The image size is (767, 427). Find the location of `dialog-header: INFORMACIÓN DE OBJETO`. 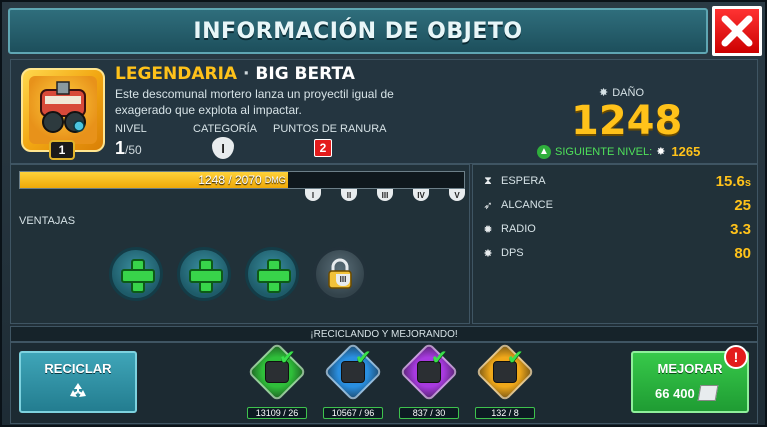

dialog-header: INFORMACIÓN DE OBJETO is located at coordinates (358, 31).